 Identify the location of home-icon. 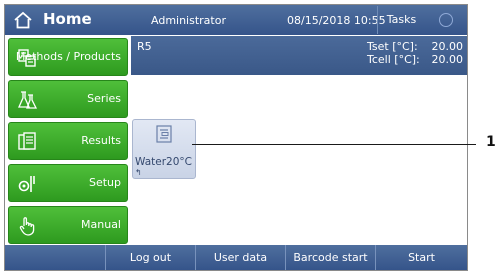
(23, 20).